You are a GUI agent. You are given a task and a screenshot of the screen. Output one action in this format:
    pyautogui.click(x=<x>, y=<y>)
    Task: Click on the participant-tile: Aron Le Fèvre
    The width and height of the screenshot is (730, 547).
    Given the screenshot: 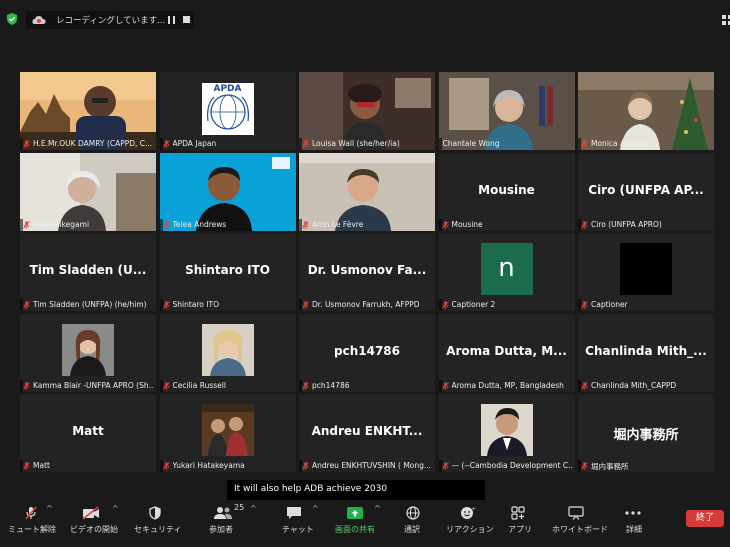 What is the action you would take?
    pyautogui.click(x=367, y=191)
    